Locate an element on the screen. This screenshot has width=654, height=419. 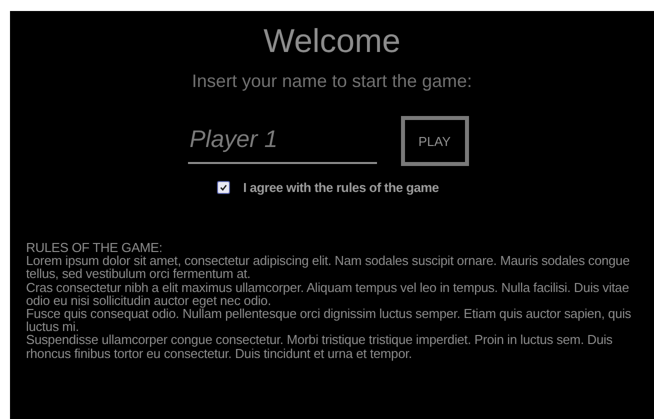
play-button: PLAY is located at coordinates (434, 141).